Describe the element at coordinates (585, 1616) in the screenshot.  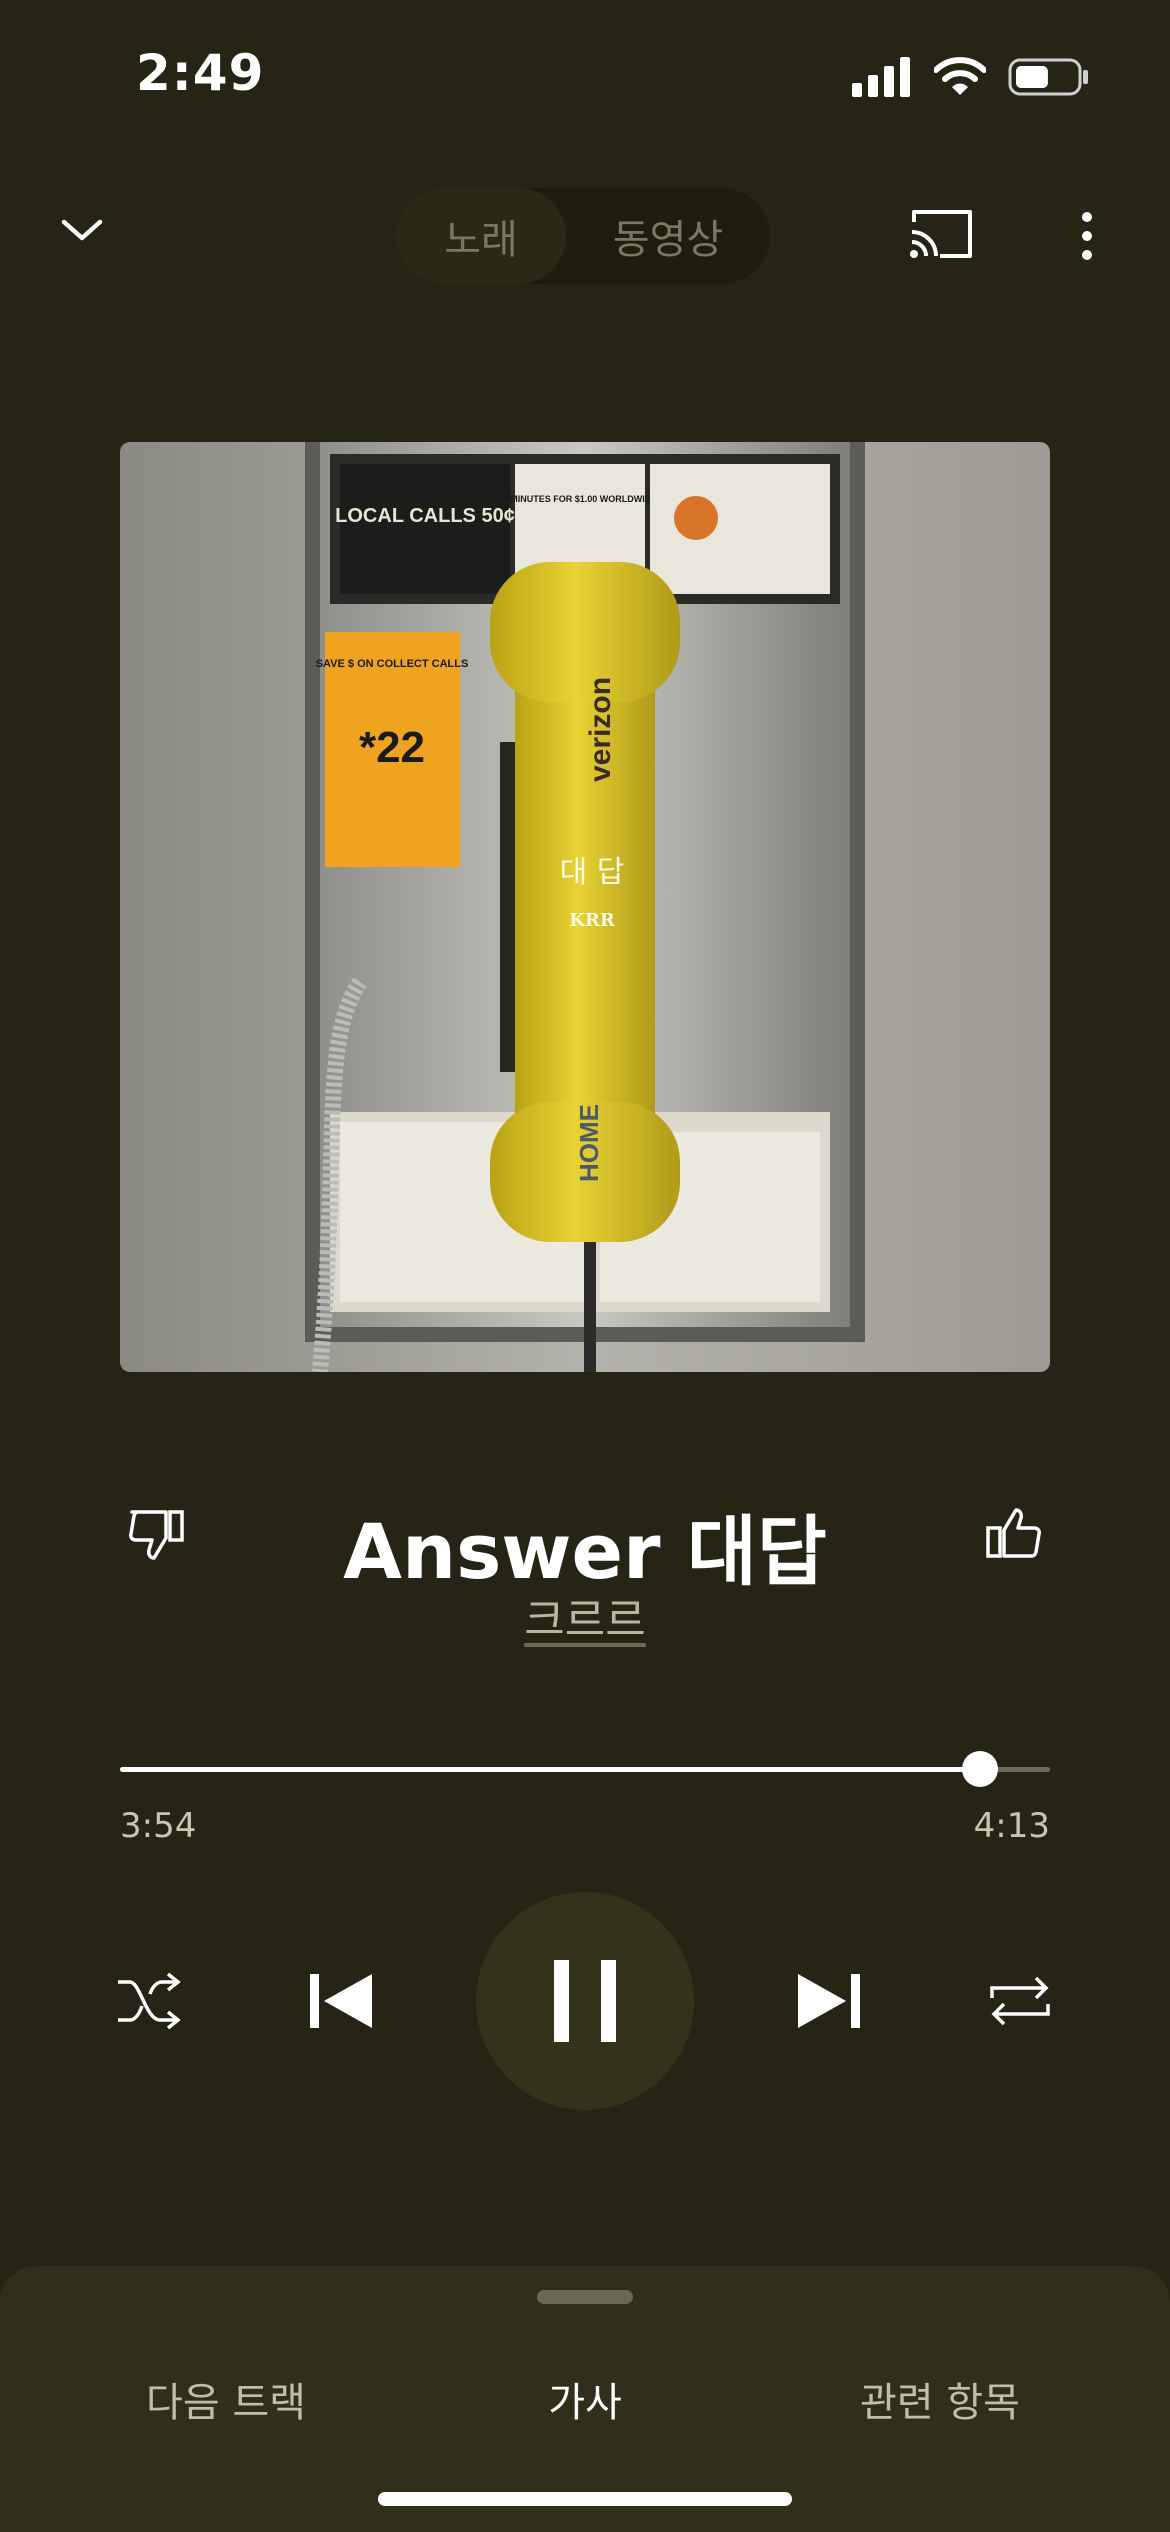
I see `track-artist: 크르르` at that location.